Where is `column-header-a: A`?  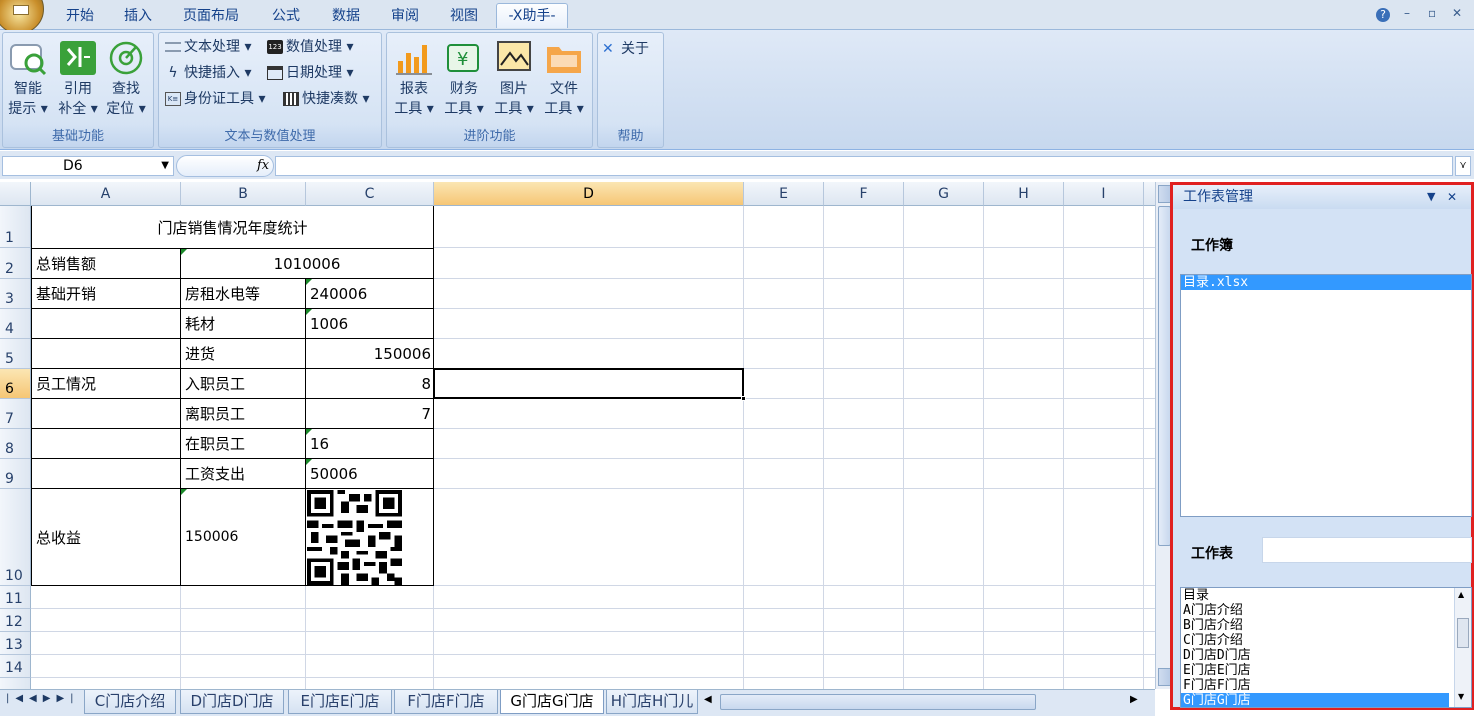 column-header-a: A is located at coordinates (106, 194).